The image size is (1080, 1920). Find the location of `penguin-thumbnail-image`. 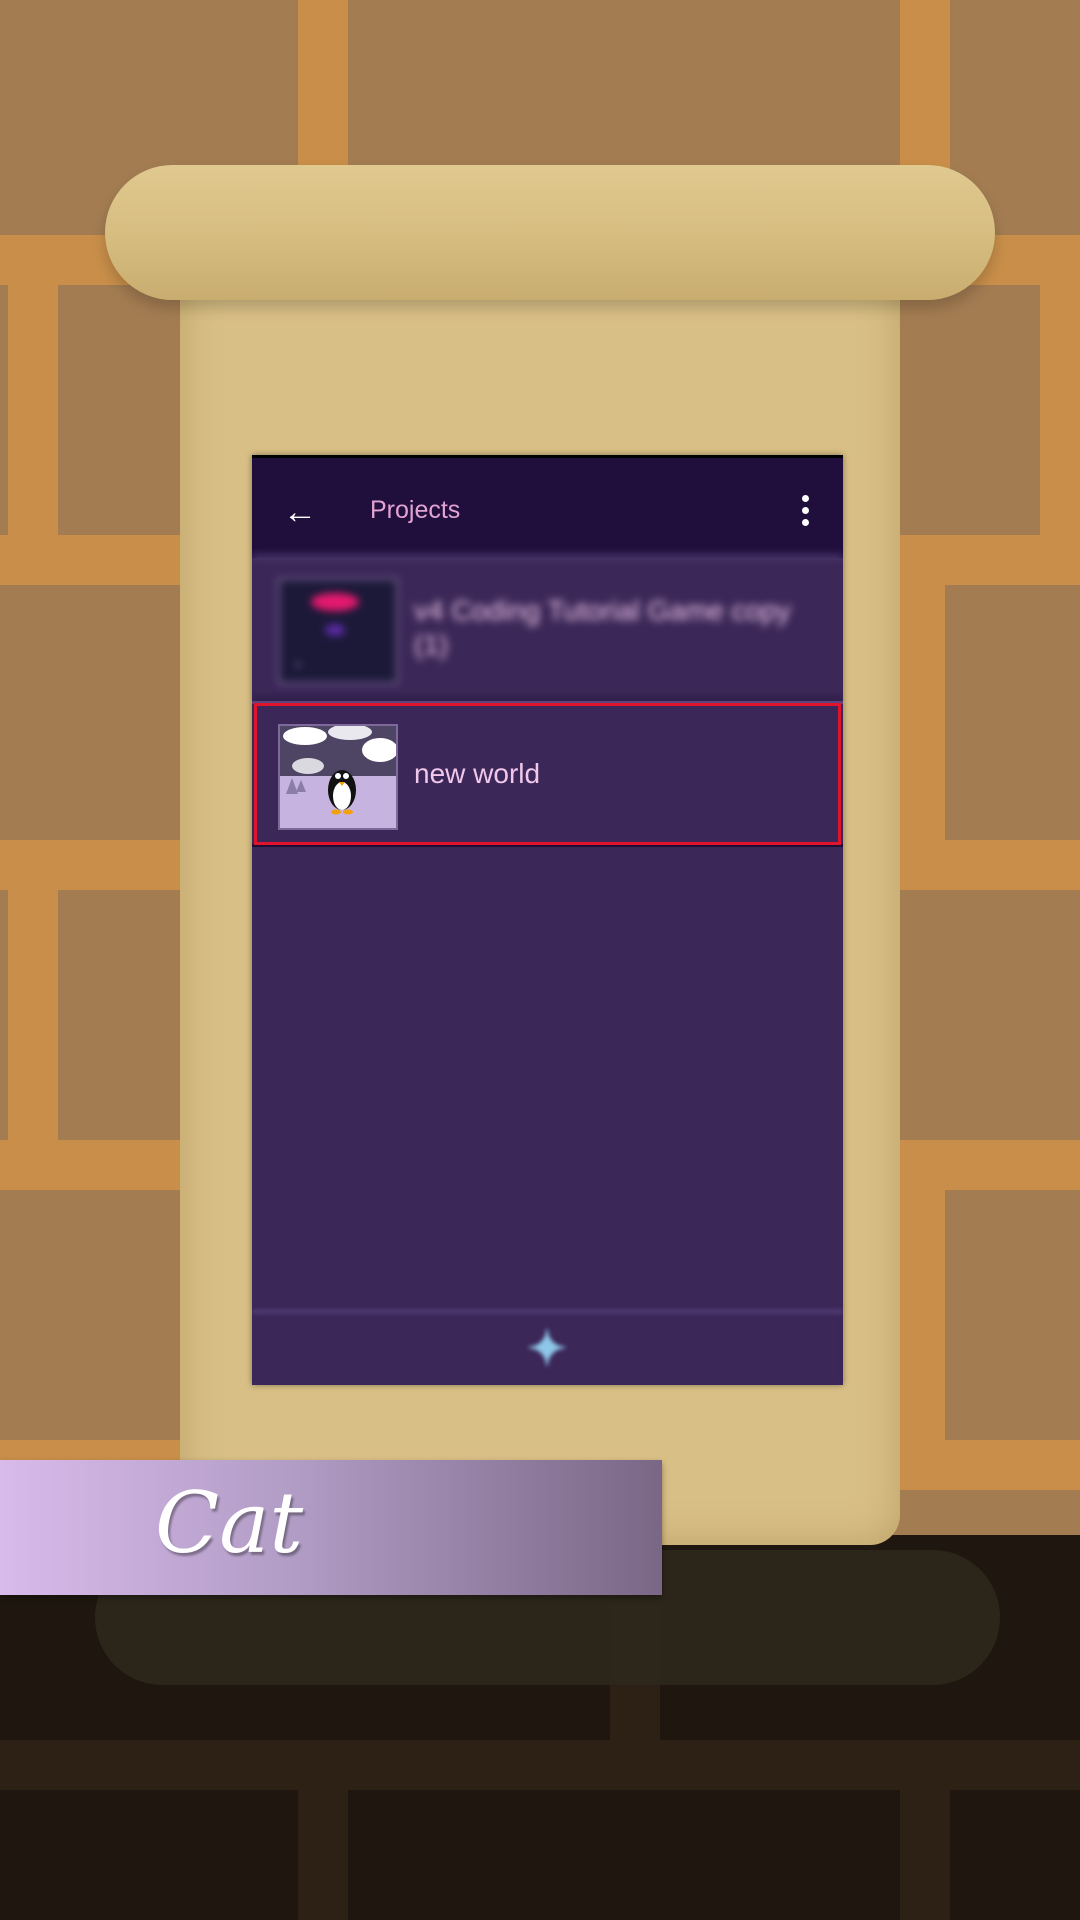

penguin-thumbnail-image is located at coordinates (338, 777).